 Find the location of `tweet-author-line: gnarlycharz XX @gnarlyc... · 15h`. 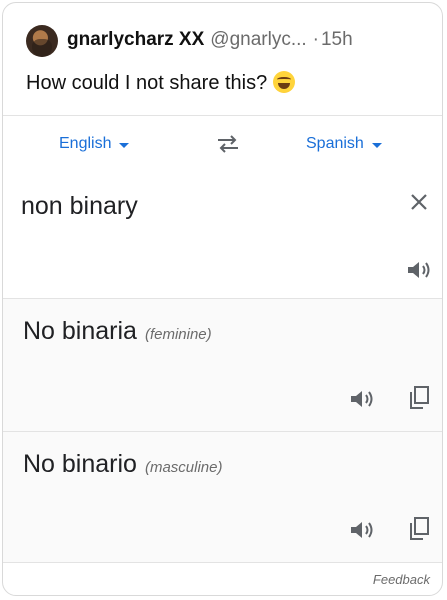

tweet-author-line: gnarlycharz XX @gnarlyc... · 15h is located at coordinates (210, 40).